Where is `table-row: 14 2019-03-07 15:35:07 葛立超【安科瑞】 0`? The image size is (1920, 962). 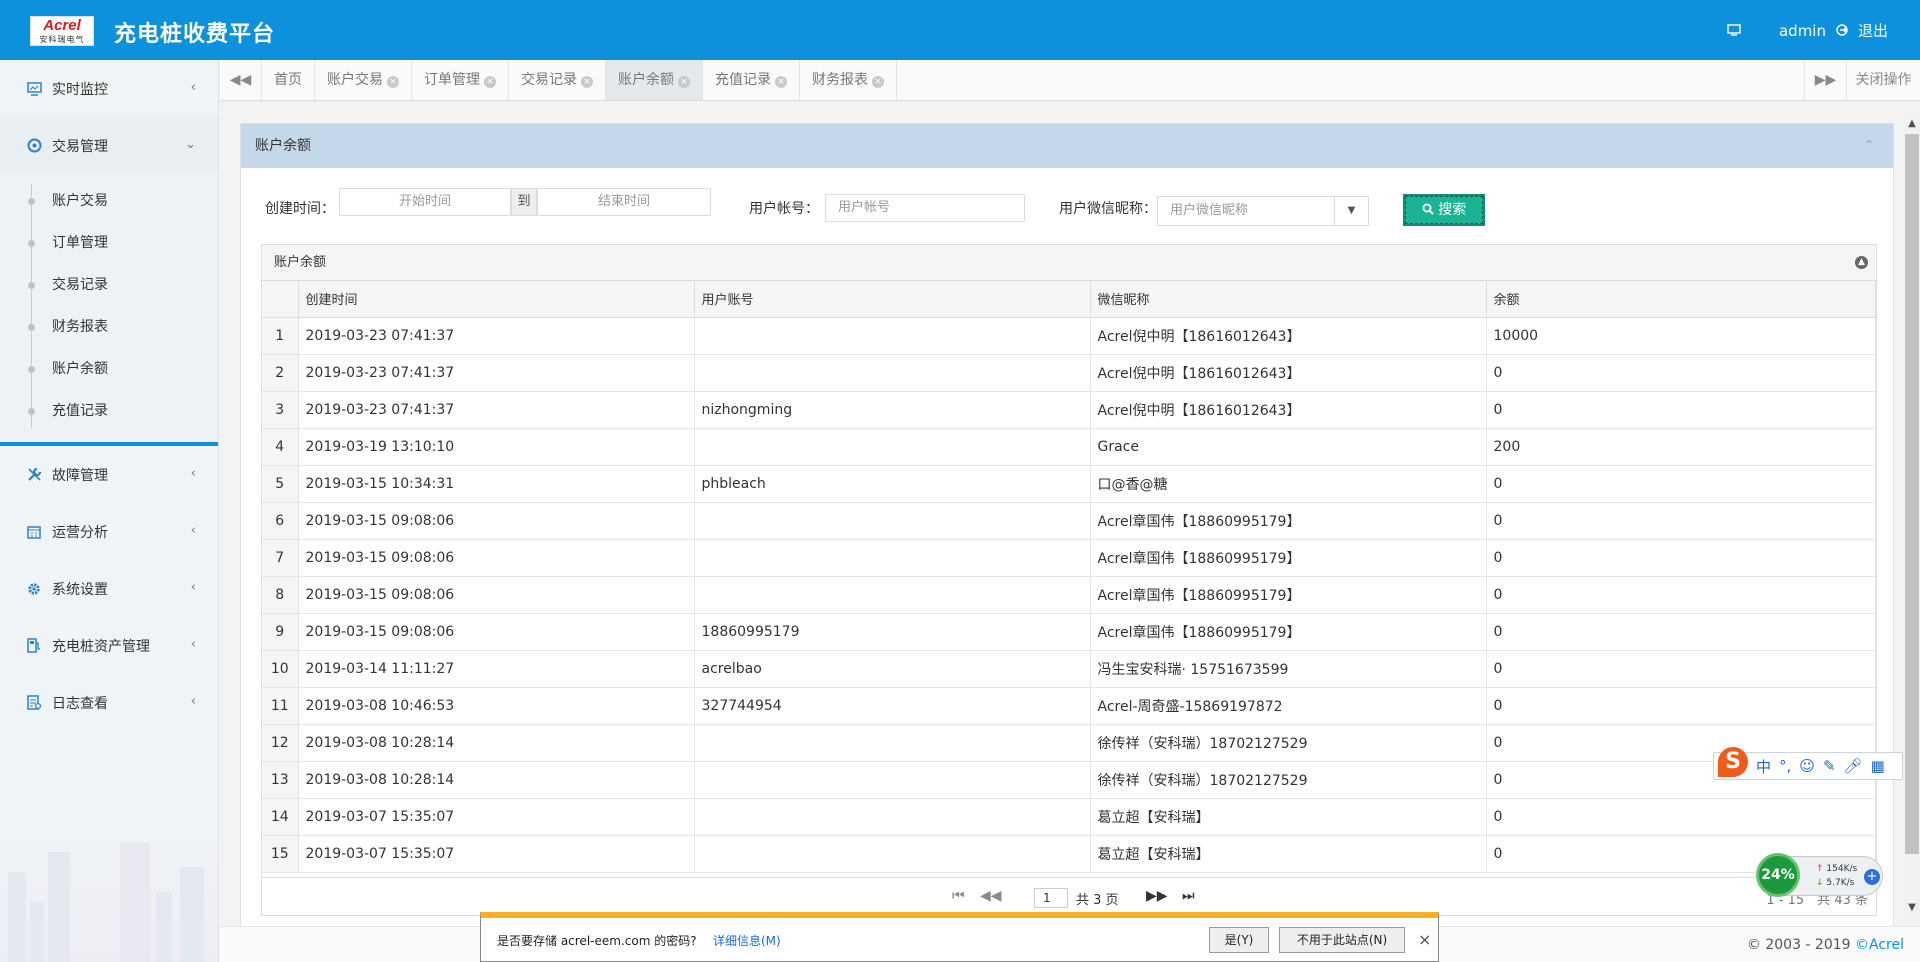
table-row: 14 2019-03-07 15:35:07 葛立超【安科瑞】 0 is located at coordinates (1069, 817).